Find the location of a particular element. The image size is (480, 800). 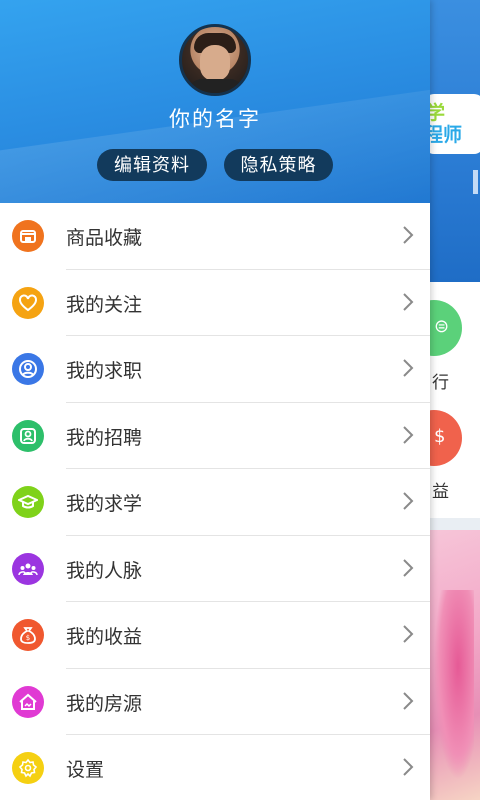

menu-item-settings: 设置 is located at coordinates (215, 767).